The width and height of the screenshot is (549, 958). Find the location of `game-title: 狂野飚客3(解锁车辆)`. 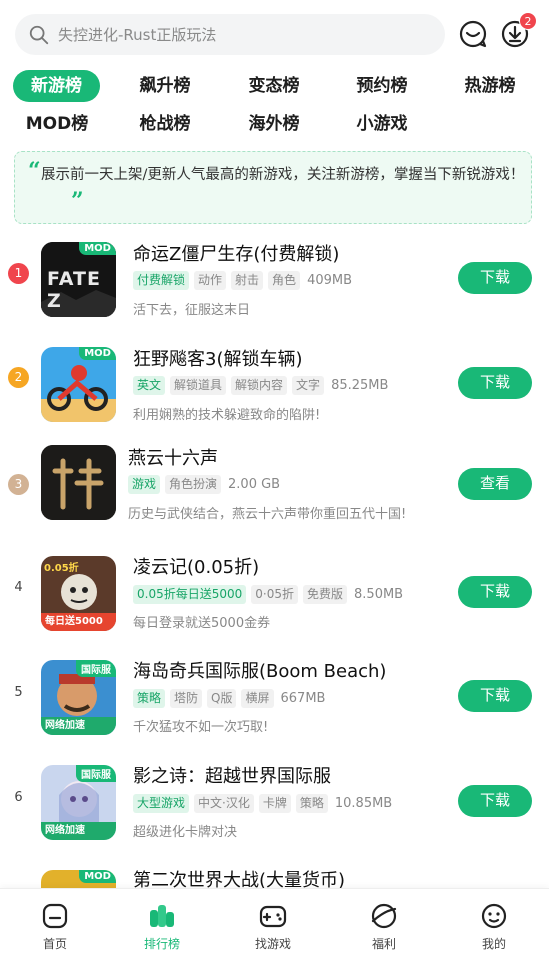

game-title: 狂野飚客3(解锁车辆) is located at coordinates (218, 358).